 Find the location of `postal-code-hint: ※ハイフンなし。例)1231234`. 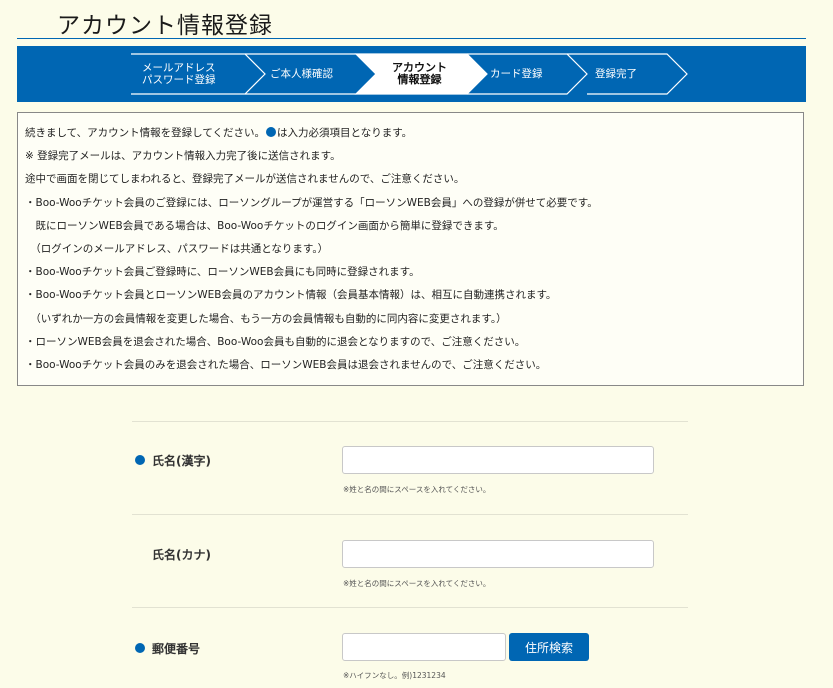

postal-code-hint: ※ハイフンなし。例)1231234 is located at coordinates (394, 675).